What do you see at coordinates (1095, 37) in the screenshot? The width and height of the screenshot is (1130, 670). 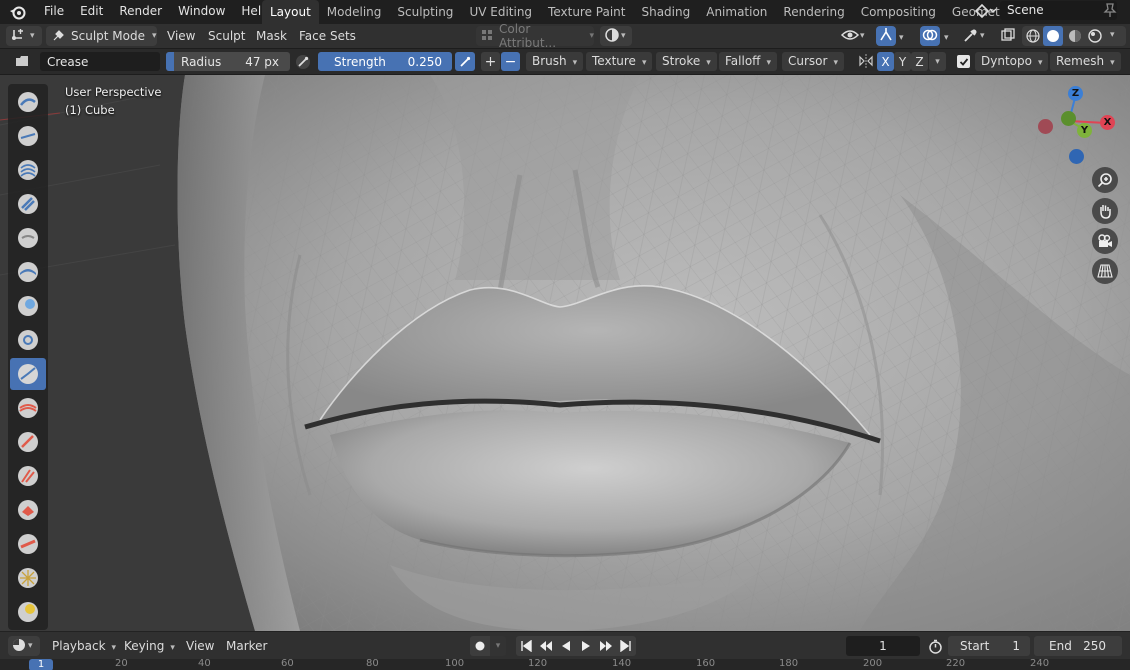 I see `rendered-shading-icon` at bounding box center [1095, 37].